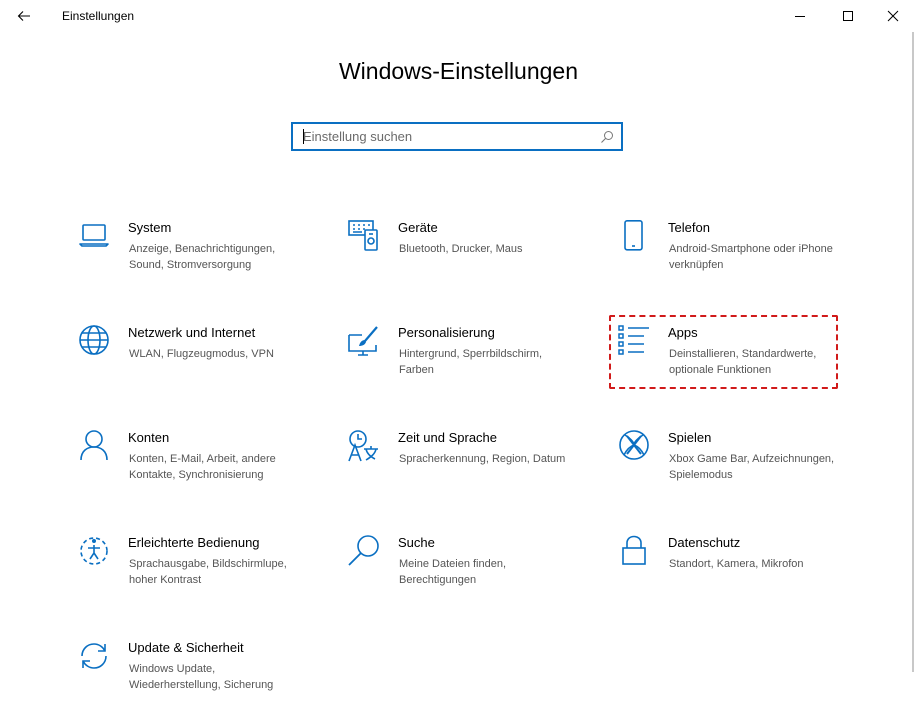  I want to click on search-input, so click(448, 136).